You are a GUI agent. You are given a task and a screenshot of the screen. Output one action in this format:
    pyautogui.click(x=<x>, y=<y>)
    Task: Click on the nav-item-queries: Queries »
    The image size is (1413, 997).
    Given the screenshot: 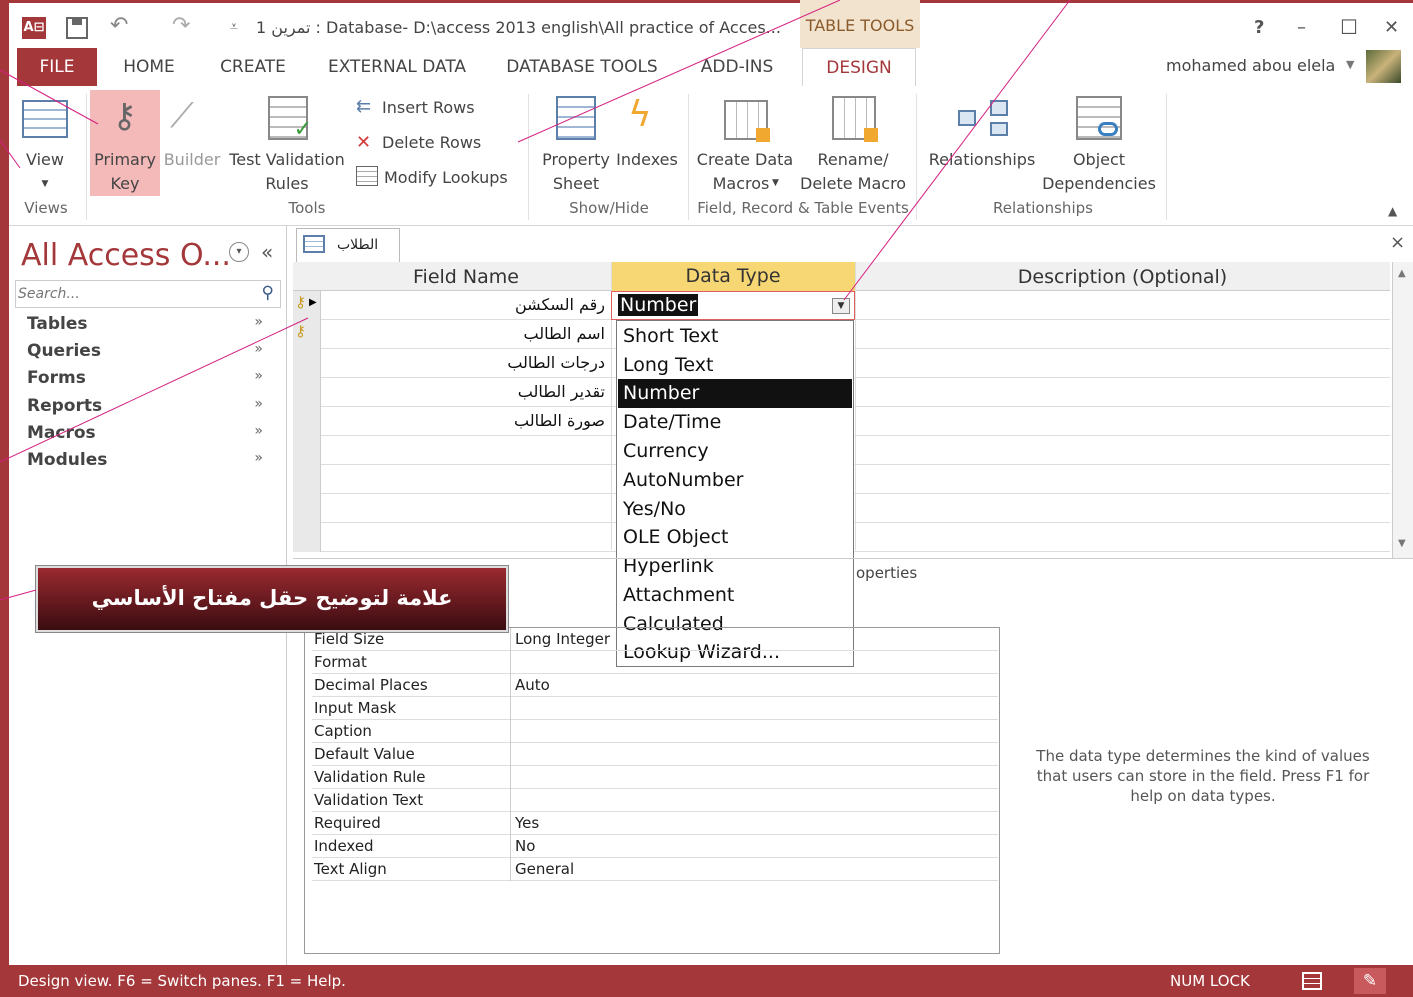 What is the action you would take?
    pyautogui.click(x=152, y=354)
    